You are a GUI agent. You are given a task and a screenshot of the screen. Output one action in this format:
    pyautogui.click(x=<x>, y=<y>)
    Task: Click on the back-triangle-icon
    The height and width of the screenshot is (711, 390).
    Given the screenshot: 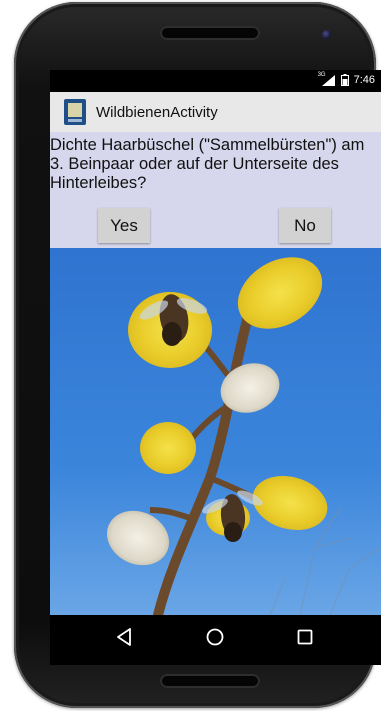 What is the action you would take?
    pyautogui.click(x=124, y=639)
    